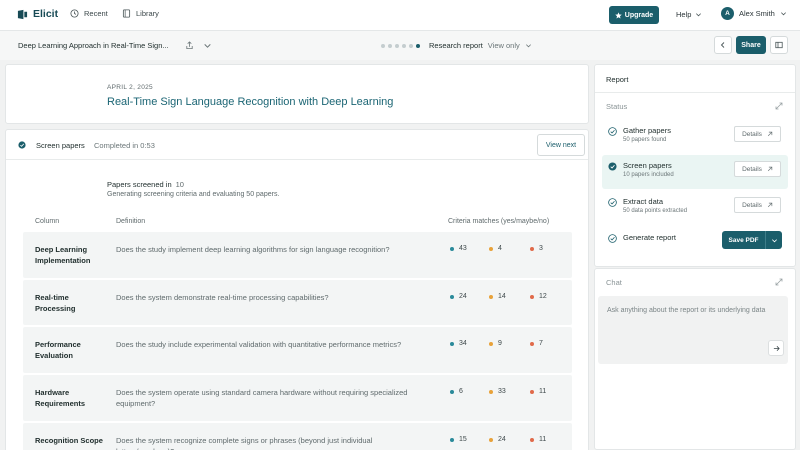 This screenshot has width=800, height=450. Describe the element at coordinates (497, 391) in the screenshot. I see `maybe-count: 33` at that location.